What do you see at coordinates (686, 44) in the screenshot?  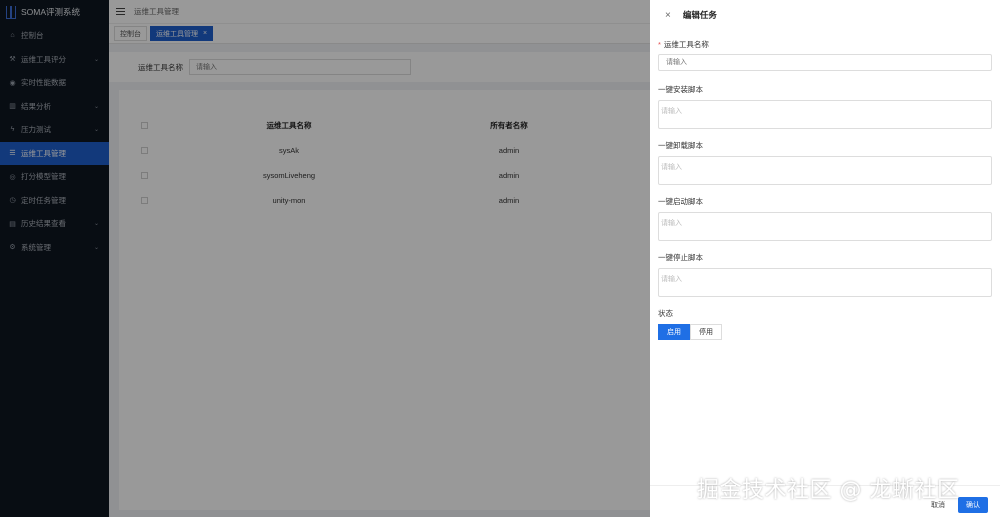 I see `tool-name-label: 运维工具名称` at bounding box center [686, 44].